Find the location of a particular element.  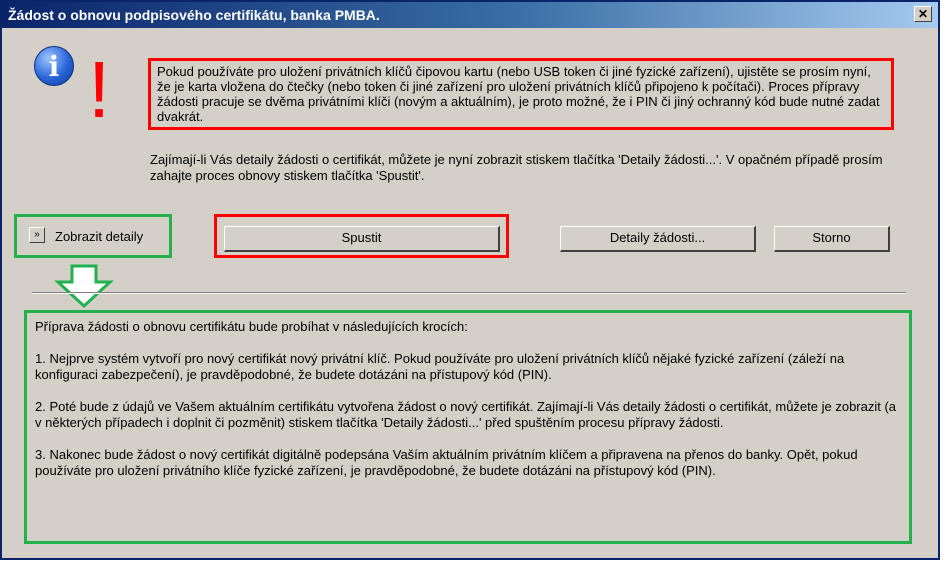

cancel-button: Storno is located at coordinates (832, 239).